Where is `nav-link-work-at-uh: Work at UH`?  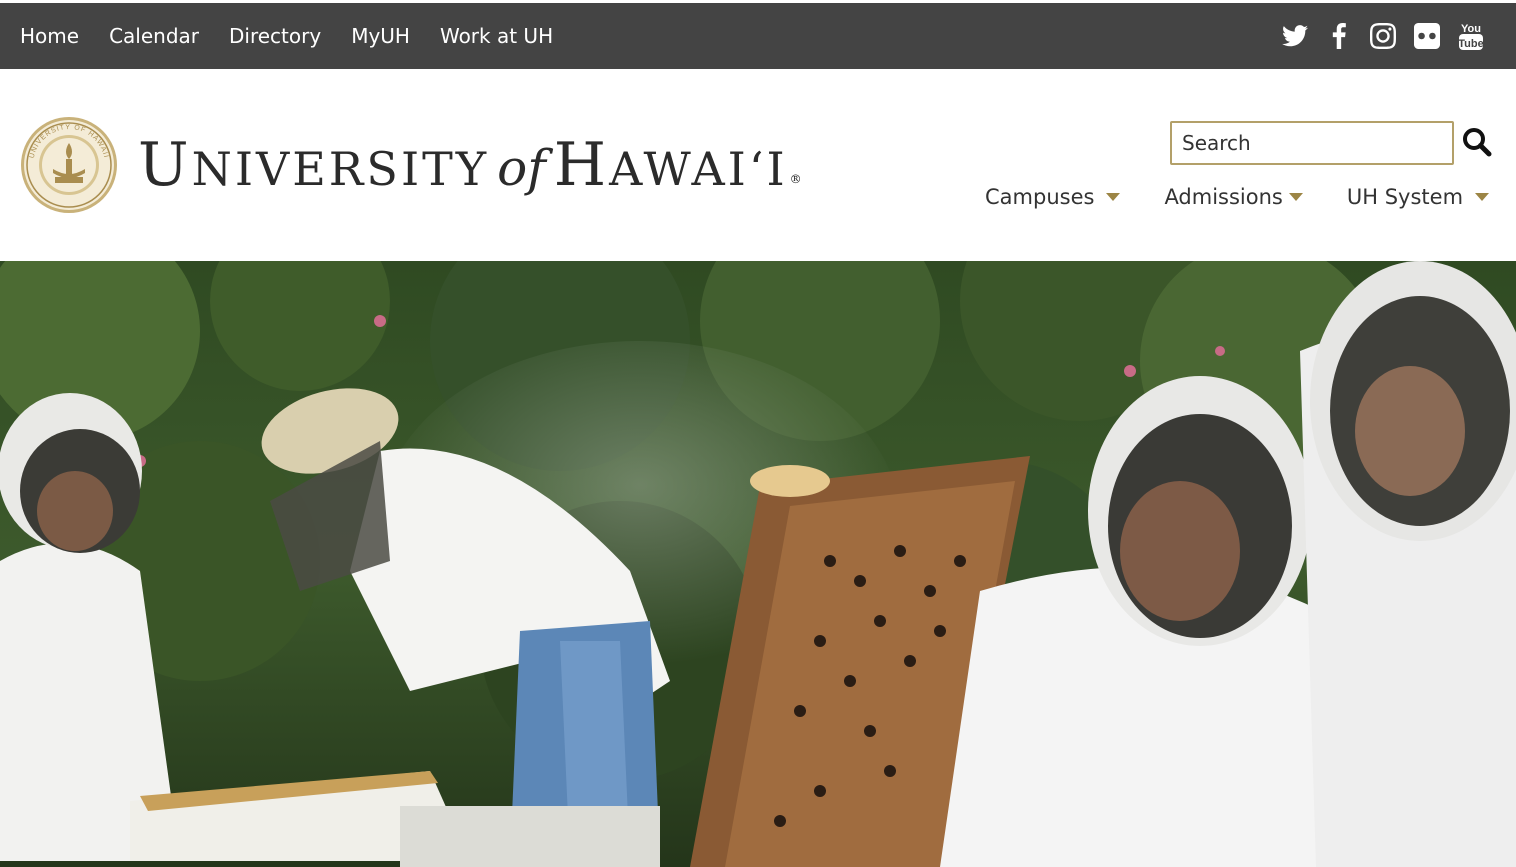 nav-link-work-at-uh: Work at UH is located at coordinates (496, 36).